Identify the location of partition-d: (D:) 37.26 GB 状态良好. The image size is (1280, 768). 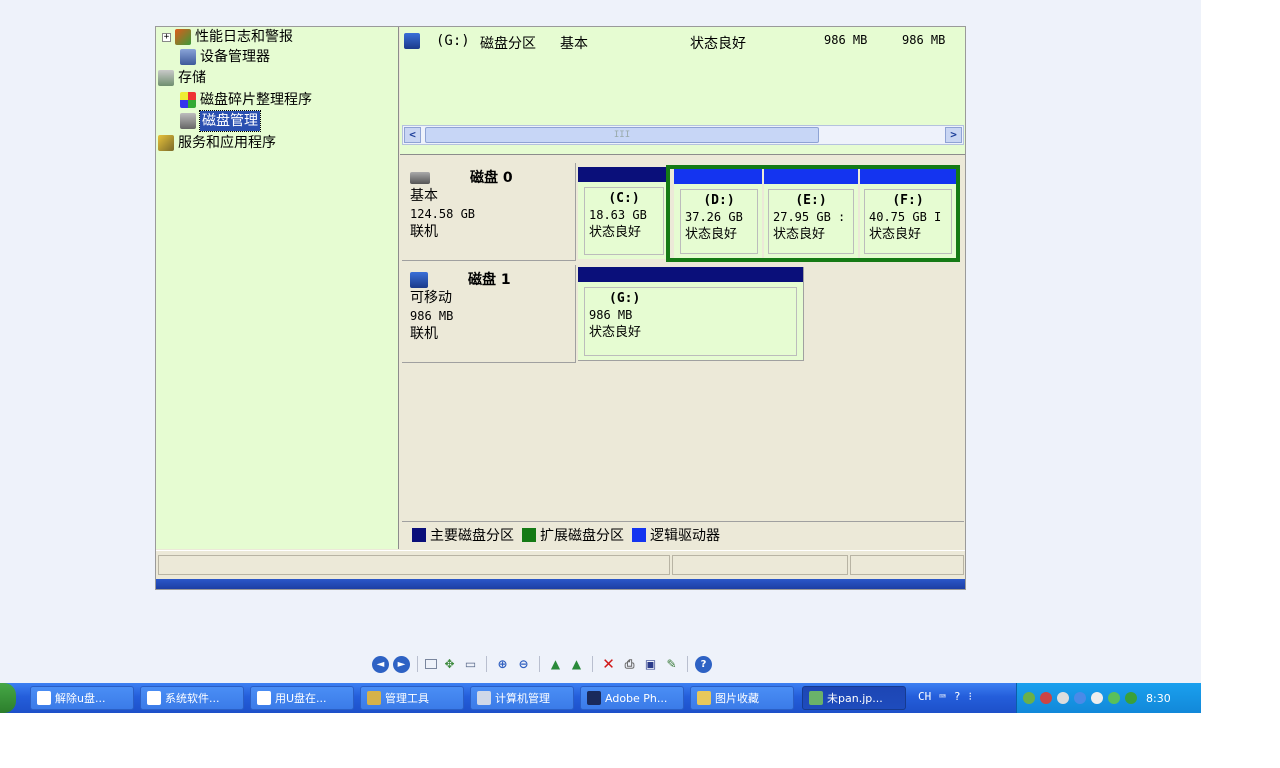
(718, 213).